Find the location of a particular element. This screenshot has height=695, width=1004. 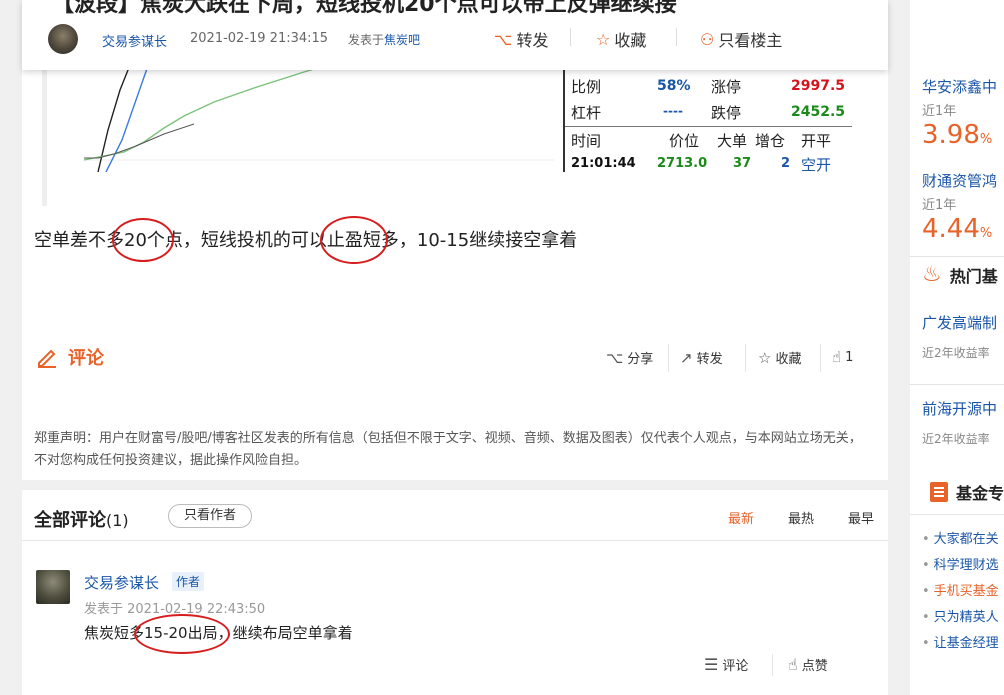

fund-return-rate: 3.98% is located at coordinates (957, 135).